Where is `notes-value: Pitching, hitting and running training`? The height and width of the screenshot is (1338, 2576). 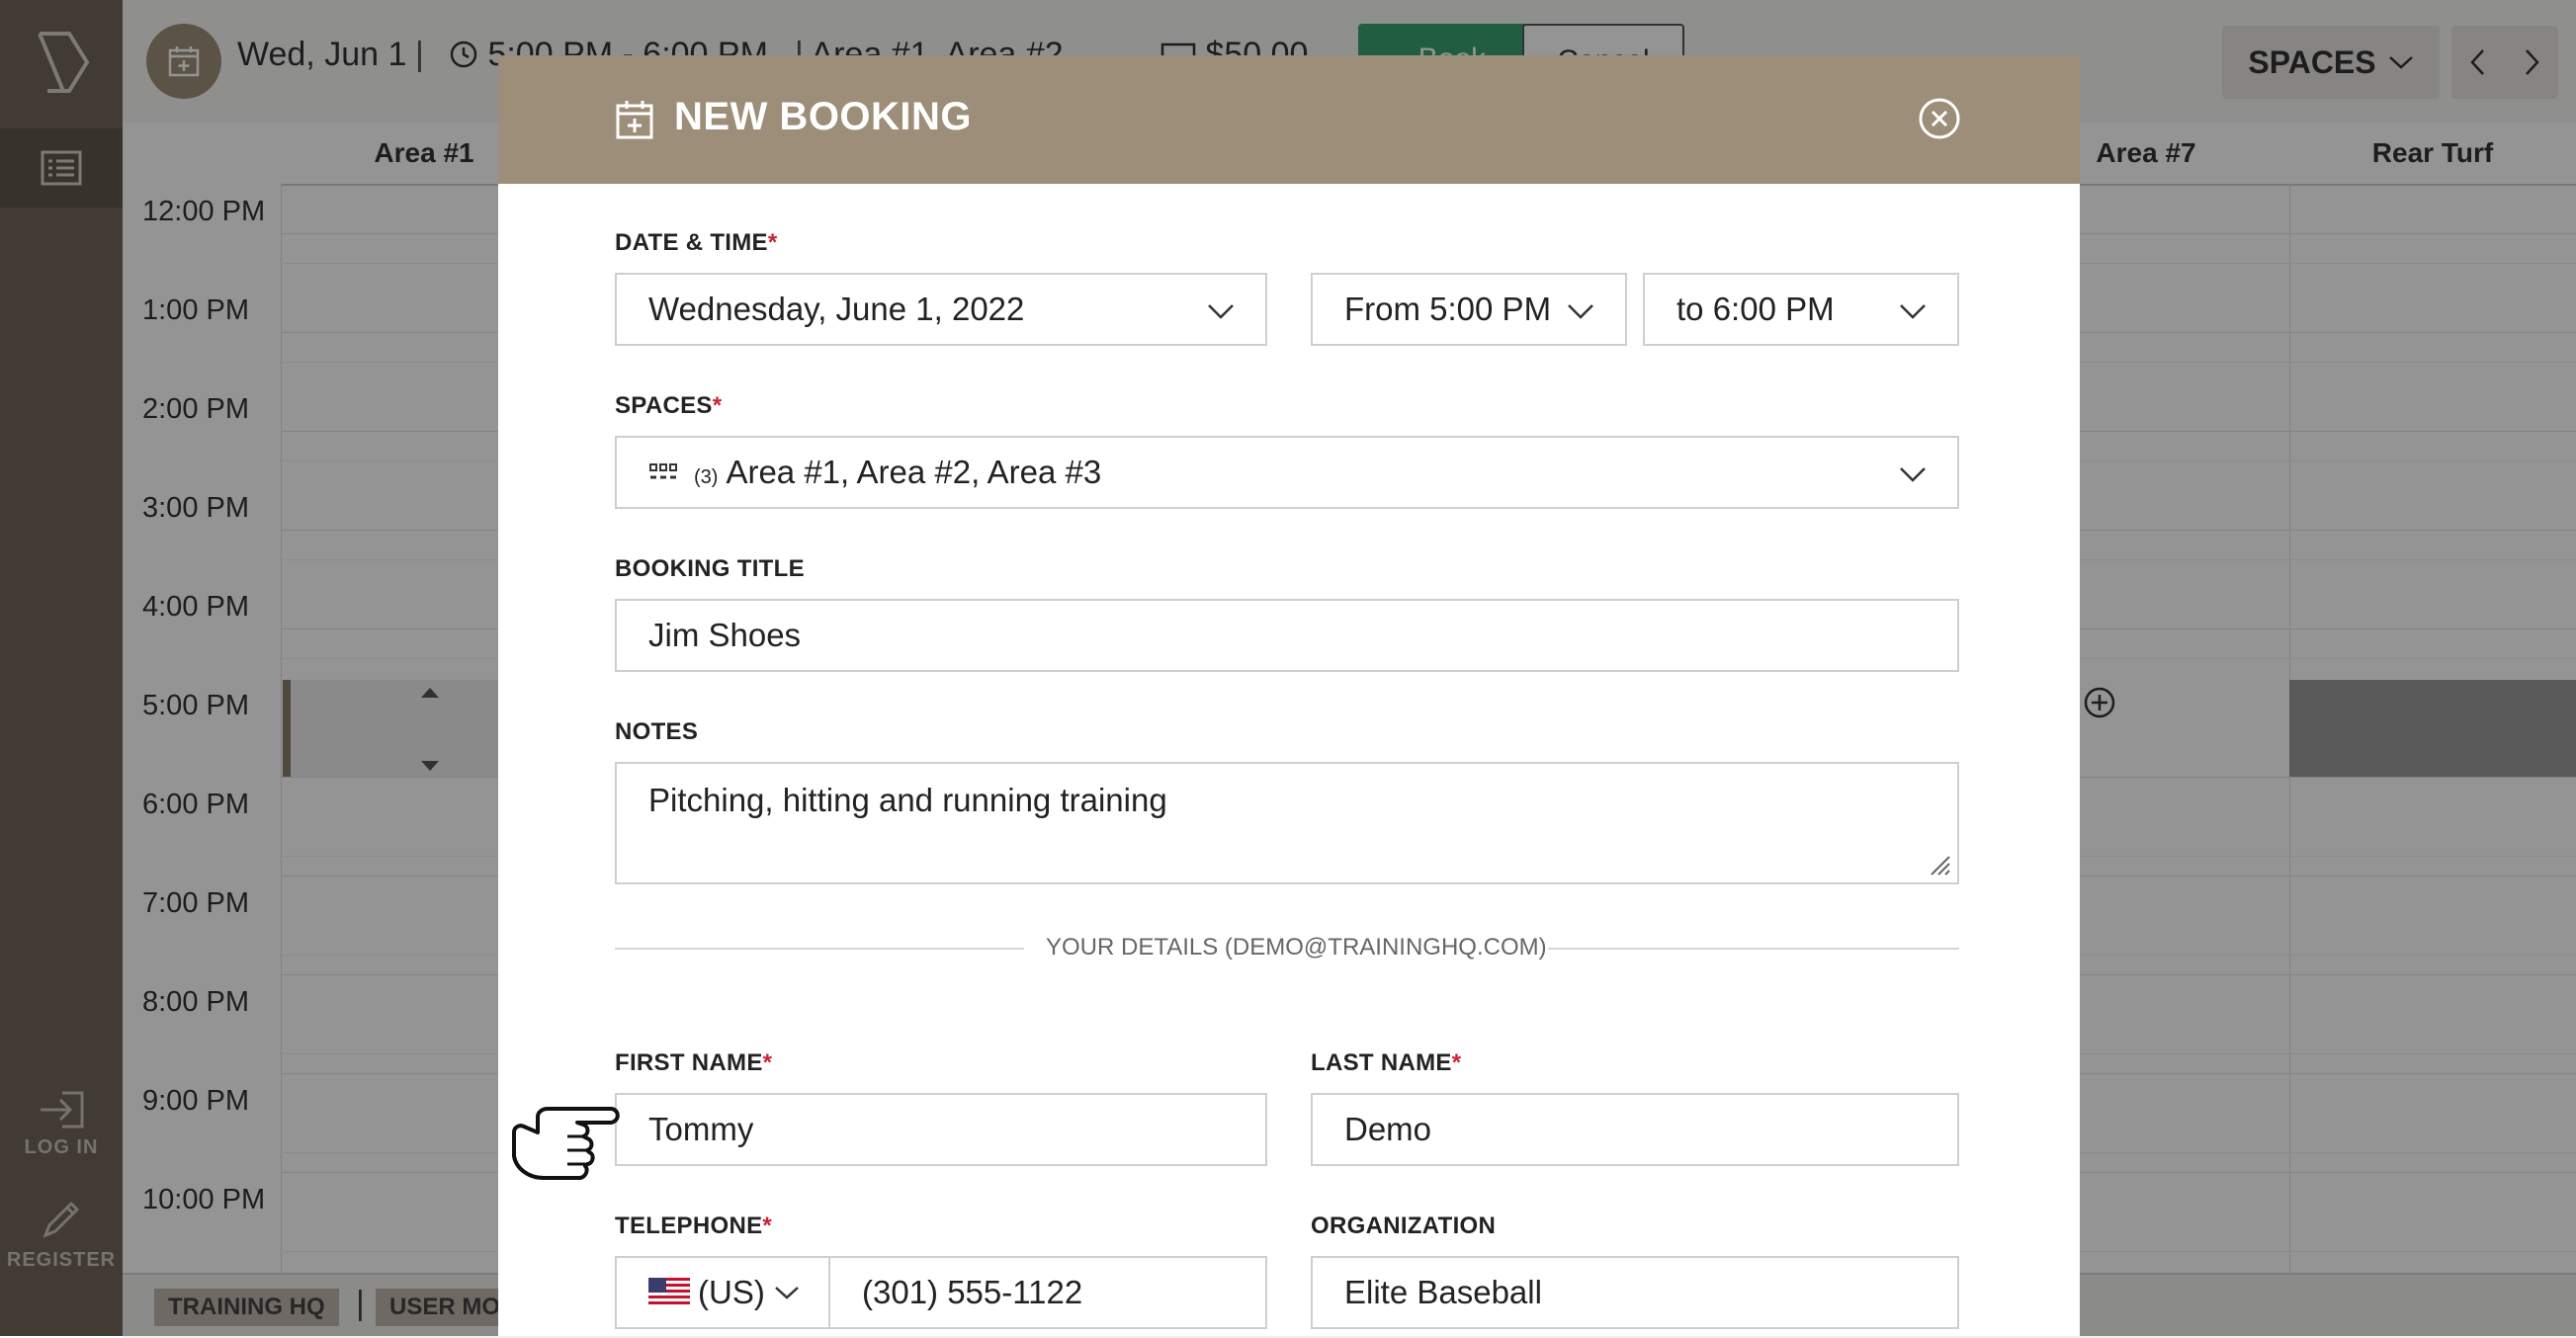
notes-value: Pitching, hitting and running training is located at coordinates (907, 800).